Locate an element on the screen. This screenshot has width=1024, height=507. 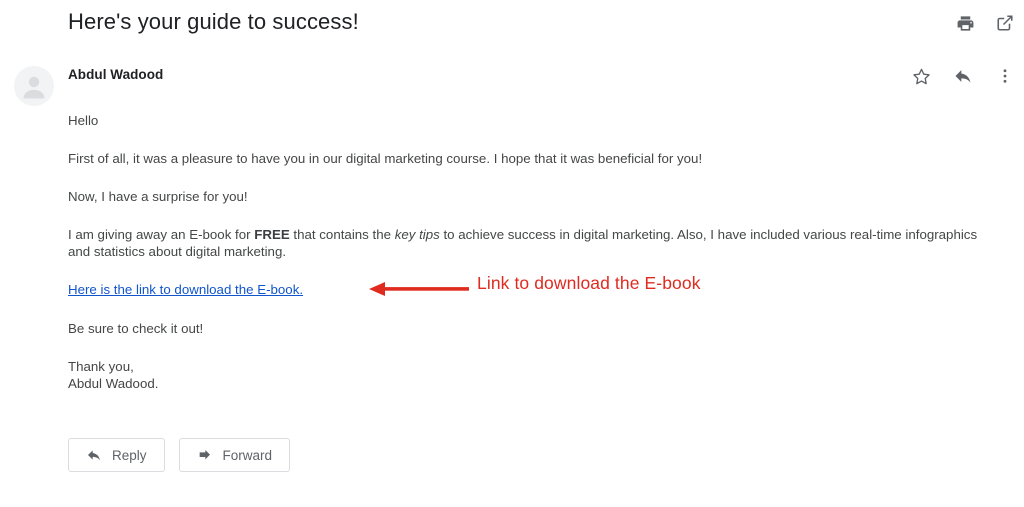
reply-icon is located at coordinates (963, 76).